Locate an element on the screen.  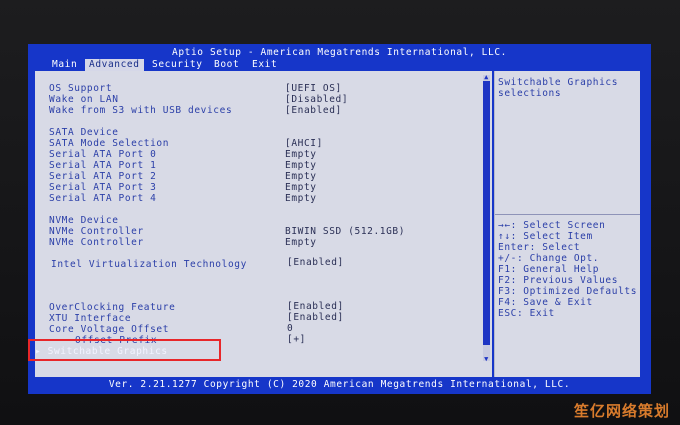
setting-value-xtu-interface: [Enabled] is located at coordinates (315, 317).